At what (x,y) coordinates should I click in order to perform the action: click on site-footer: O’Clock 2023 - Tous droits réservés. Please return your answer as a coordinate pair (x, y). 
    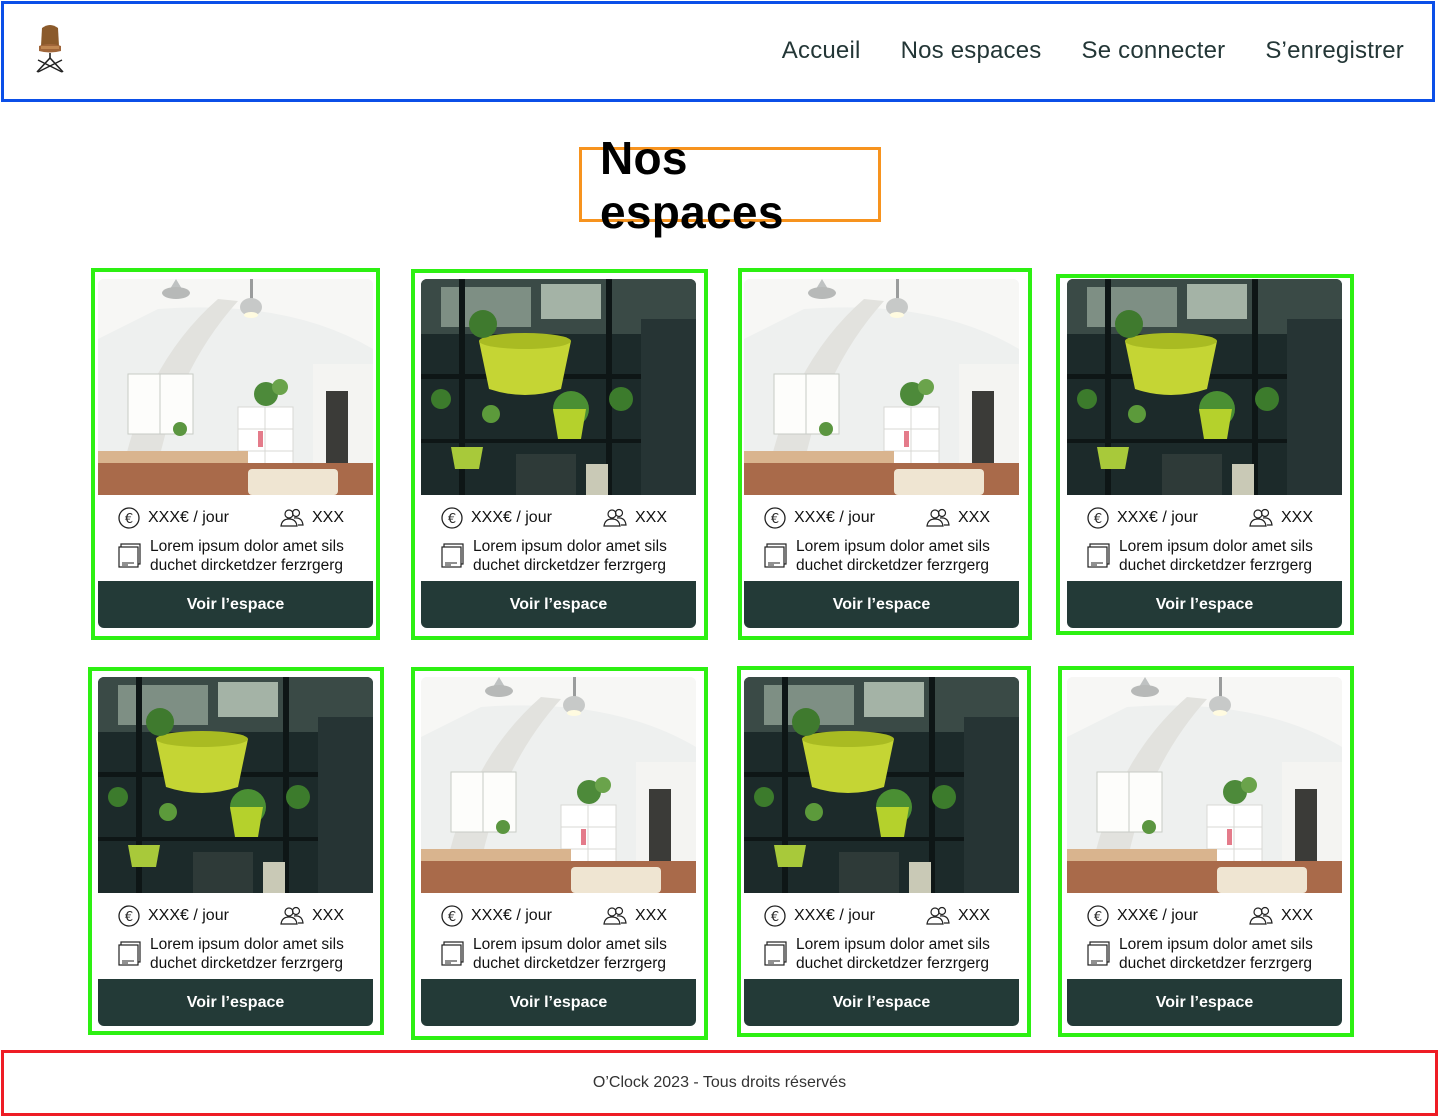
    Looking at the image, I should click on (719, 1083).